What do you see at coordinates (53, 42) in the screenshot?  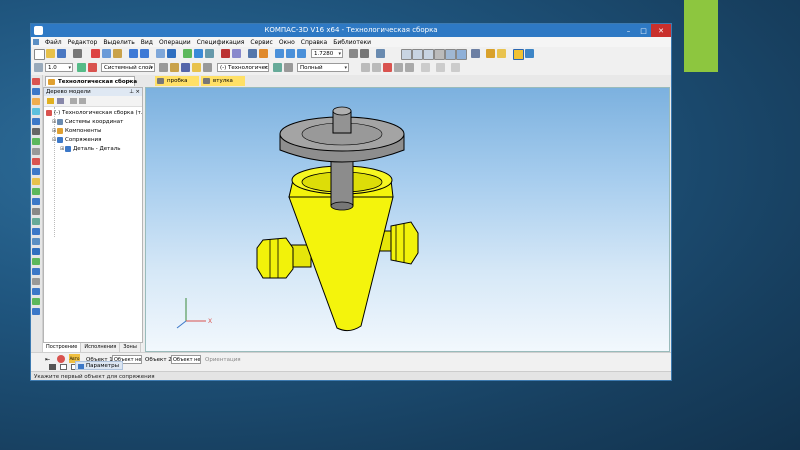 I see `menu-file: Файл` at bounding box center [53, 42].